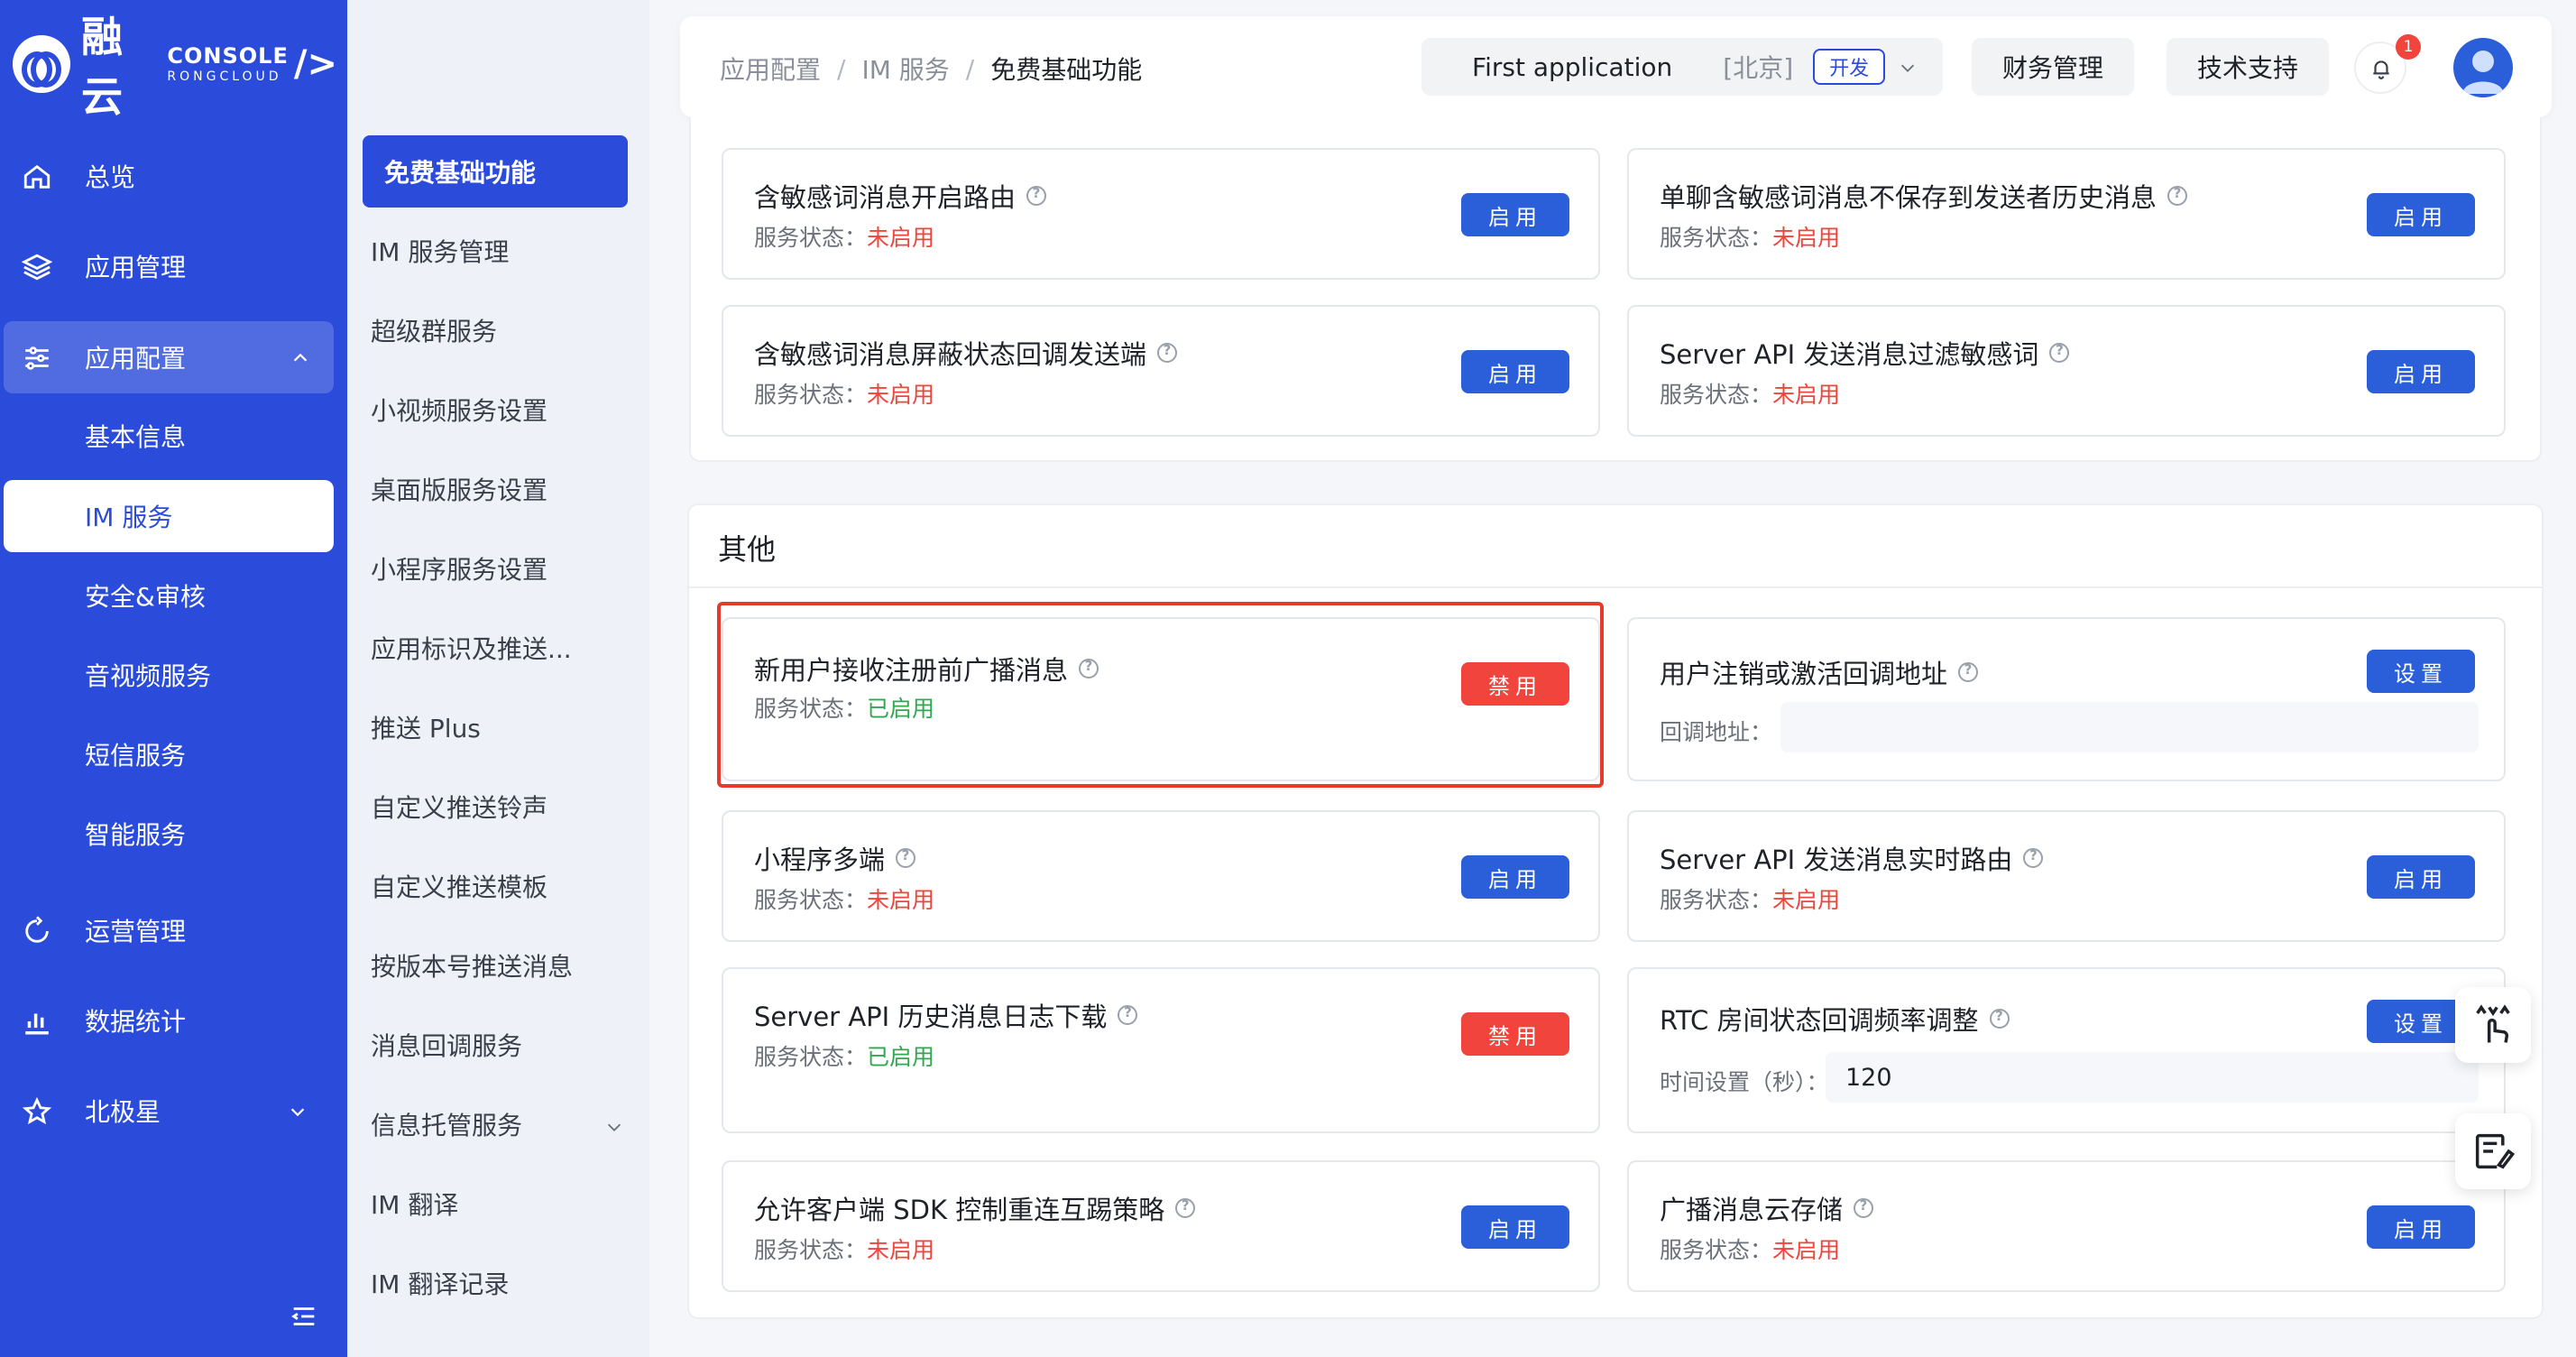  What do you see at coordinates (1752, 1210) in the screenshot?
I see `feature-title: 广播消息云存储` at bounding box center [1752, 1210].